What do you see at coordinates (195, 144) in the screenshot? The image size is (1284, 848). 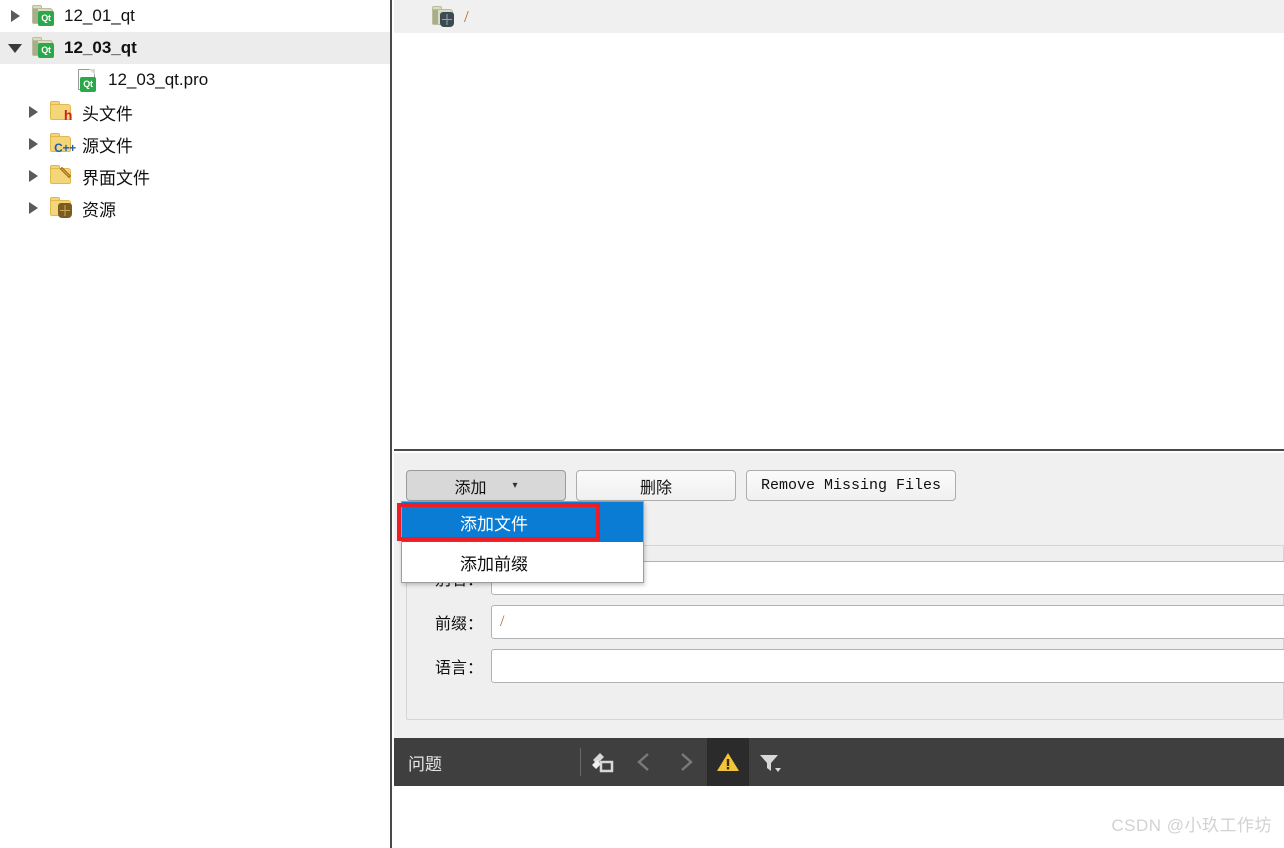 I see `tree-item-源文件: C++ 源文件` at bounding box center [195, 144].